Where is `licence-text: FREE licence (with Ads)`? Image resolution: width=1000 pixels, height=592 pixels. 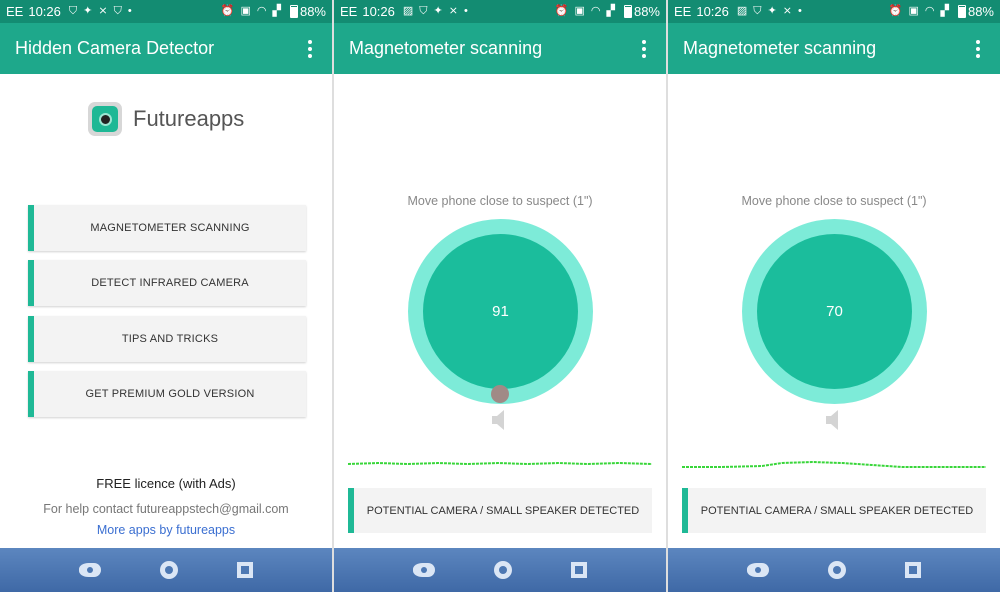
licence-text: FREE licence (with Ads) is located at coordinates (166, 483).